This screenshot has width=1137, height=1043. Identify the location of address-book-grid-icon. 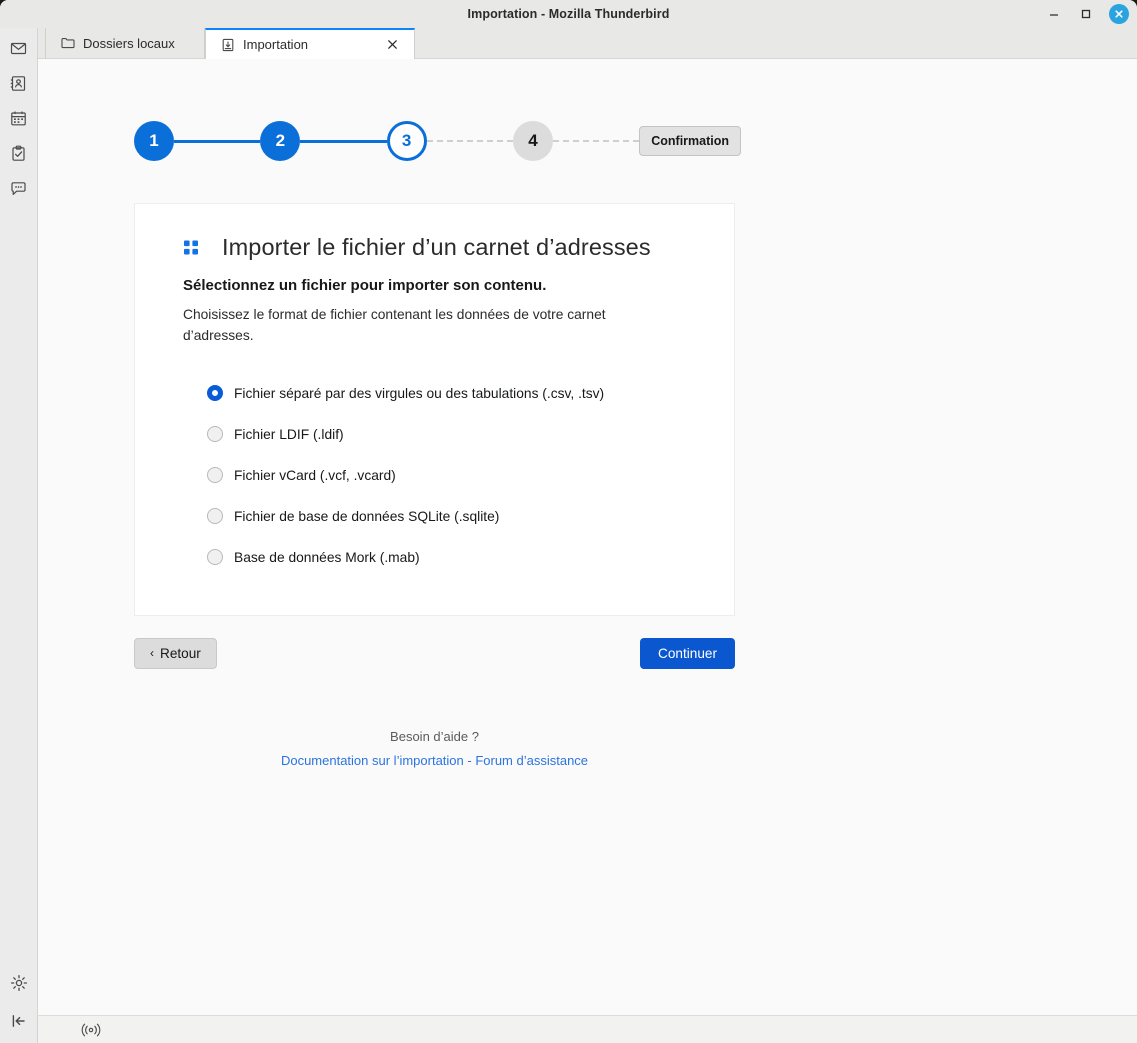
(191, 247).